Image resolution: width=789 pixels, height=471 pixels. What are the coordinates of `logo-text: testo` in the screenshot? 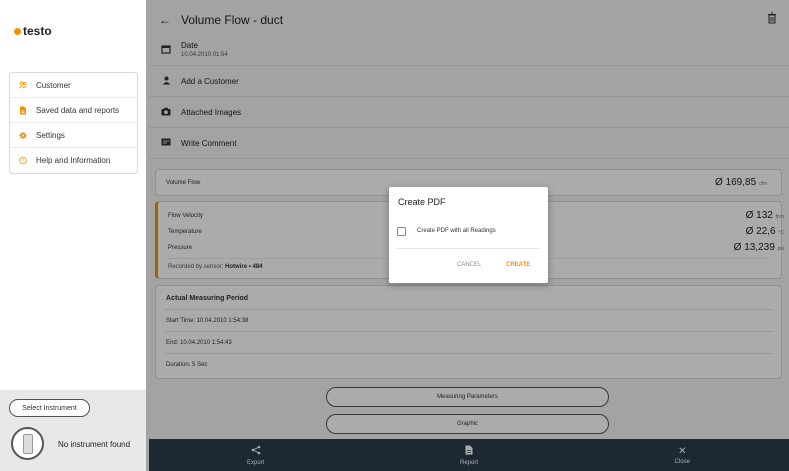 It's located at (37, 31).